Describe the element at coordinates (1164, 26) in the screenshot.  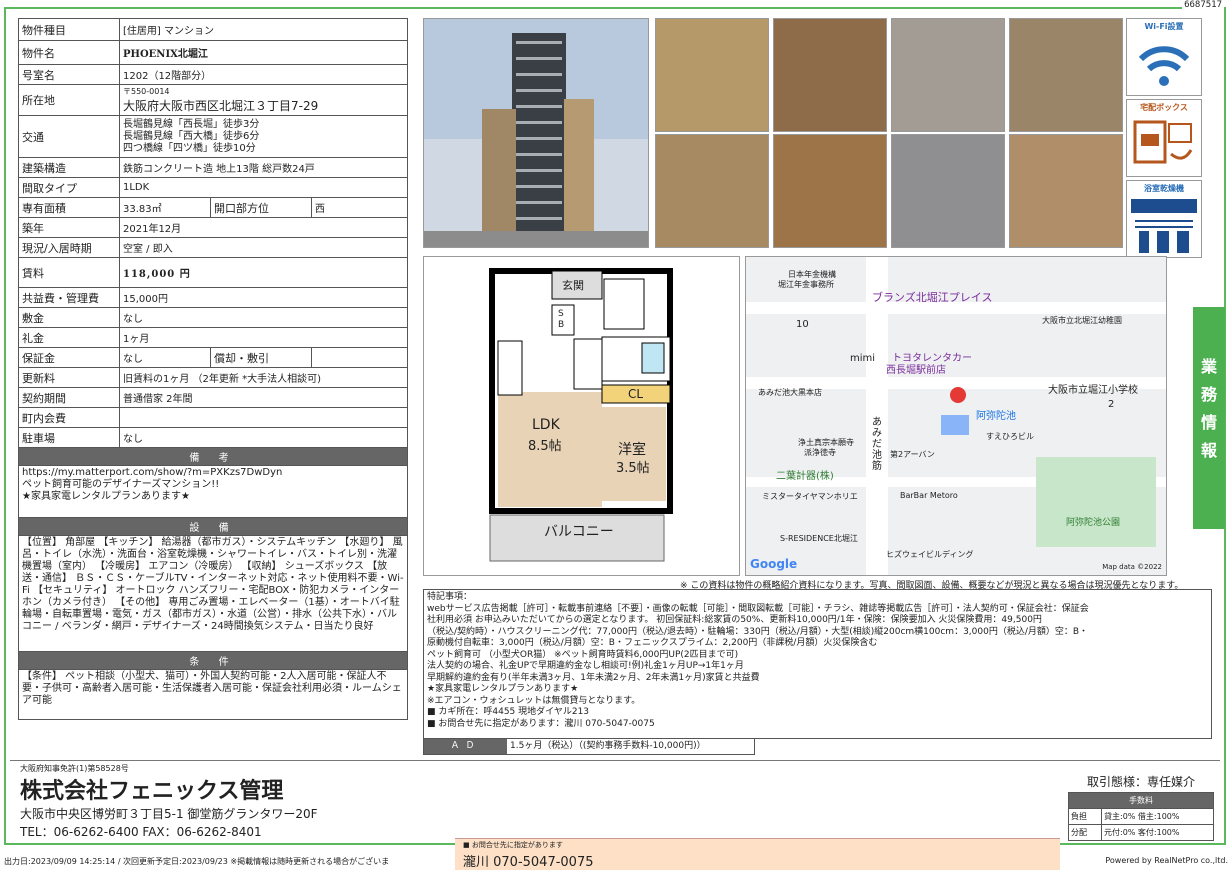
I see `wifi-label: Wi-Fi設置` at that location.